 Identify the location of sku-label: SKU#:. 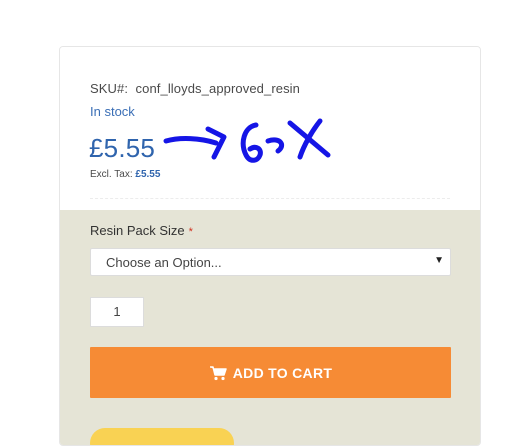
(109, 88).